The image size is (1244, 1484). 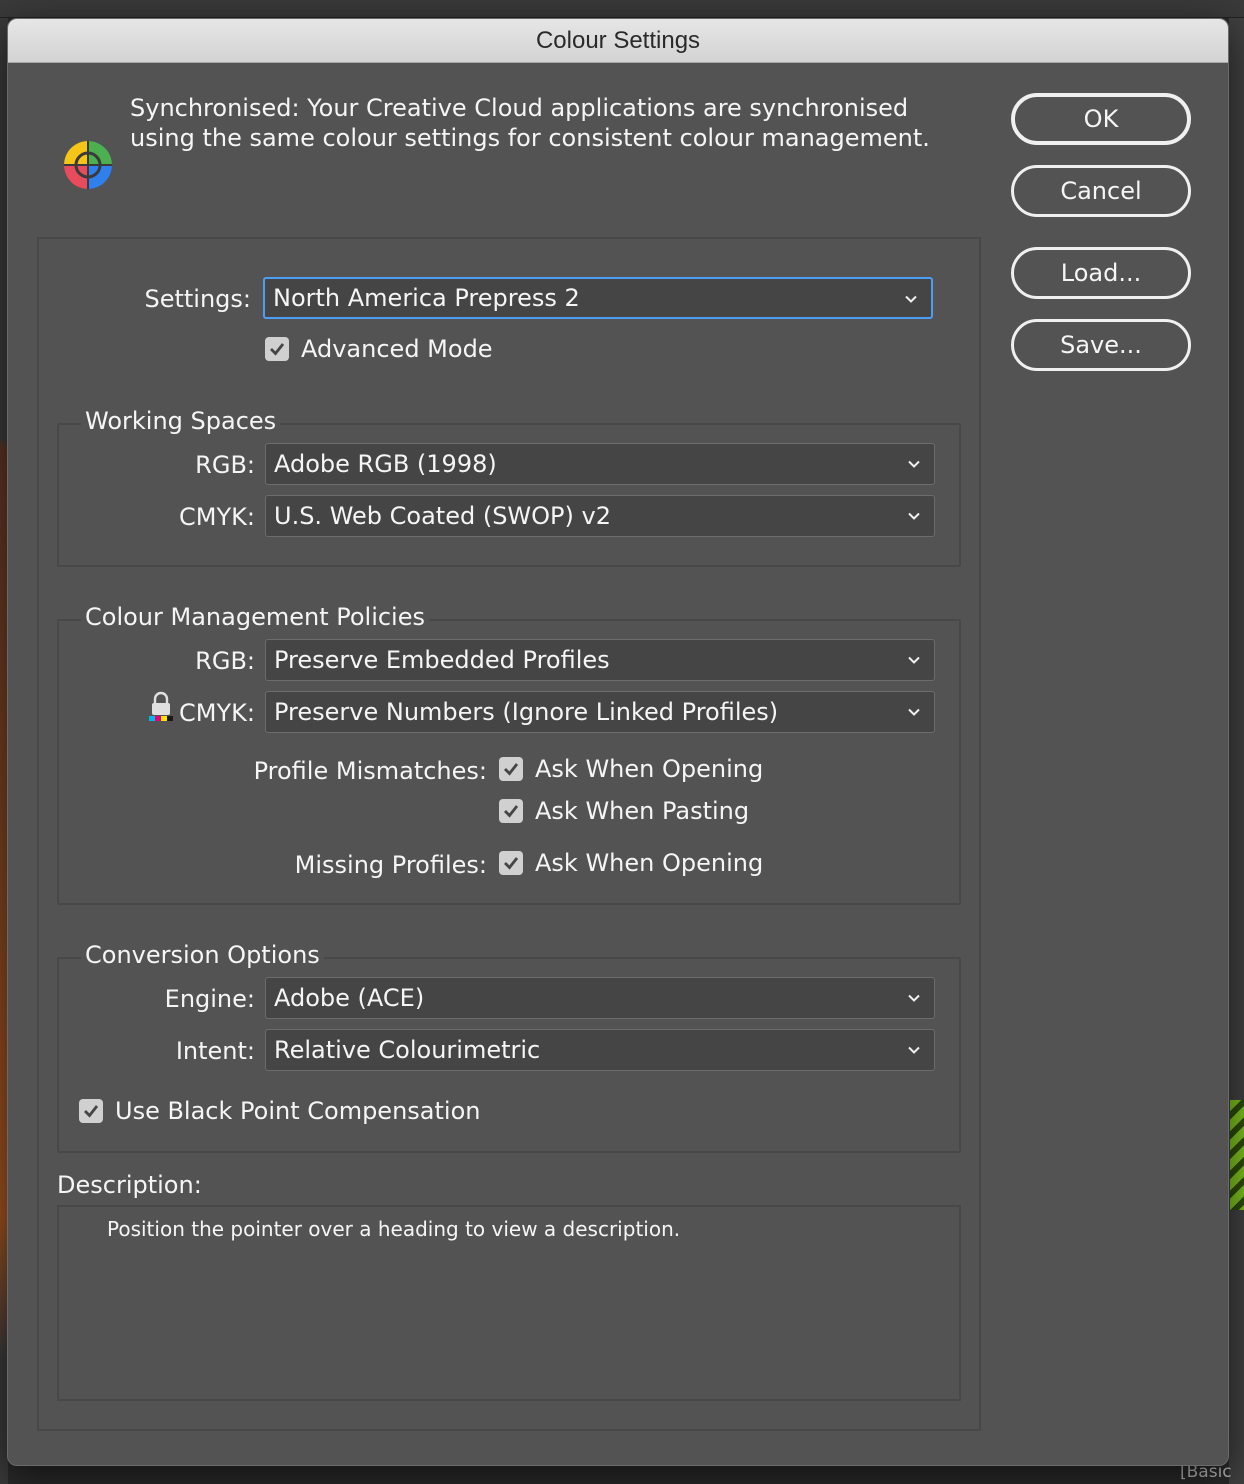 What do you see at coordinates (298, 1111) in the screenshot?
I see `black-point-compensation-label: Use Black Point Compensation` at bounding box center [298, 1111].